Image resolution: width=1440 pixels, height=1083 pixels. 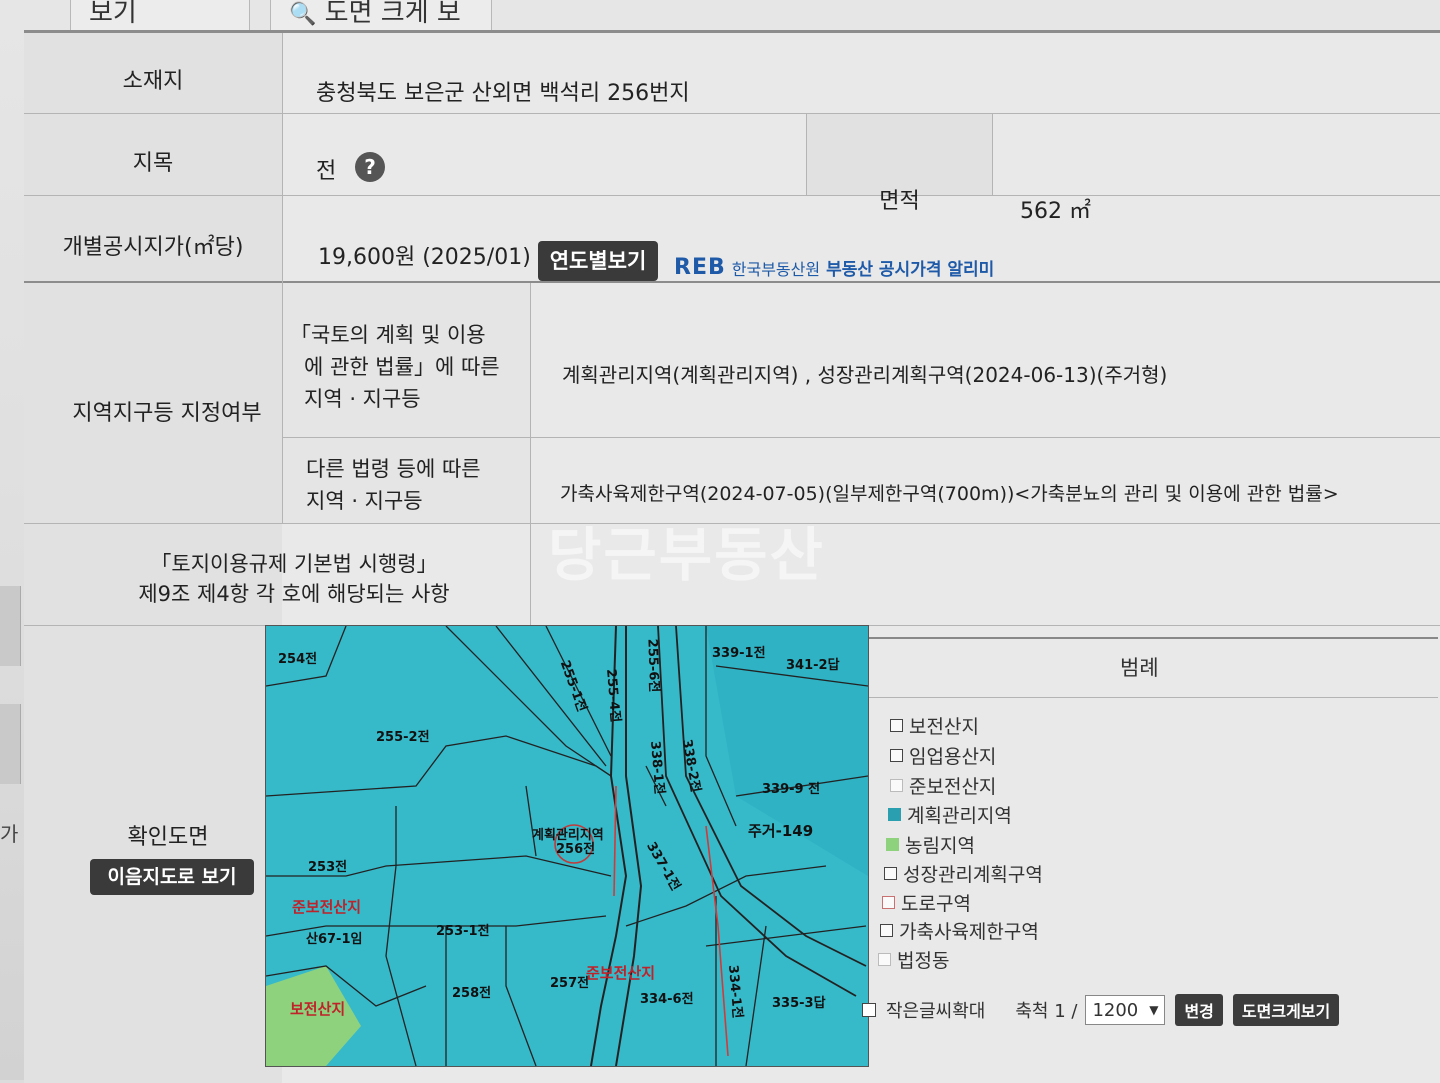 What do you see at coordinates (303, 14) in the screenshot?
I see `search-icon: 🔍` at bounding box center [303, 14].